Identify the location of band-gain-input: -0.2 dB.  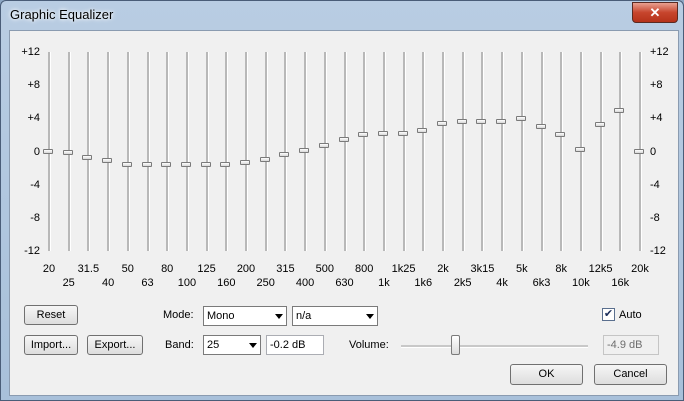
(295, 345).